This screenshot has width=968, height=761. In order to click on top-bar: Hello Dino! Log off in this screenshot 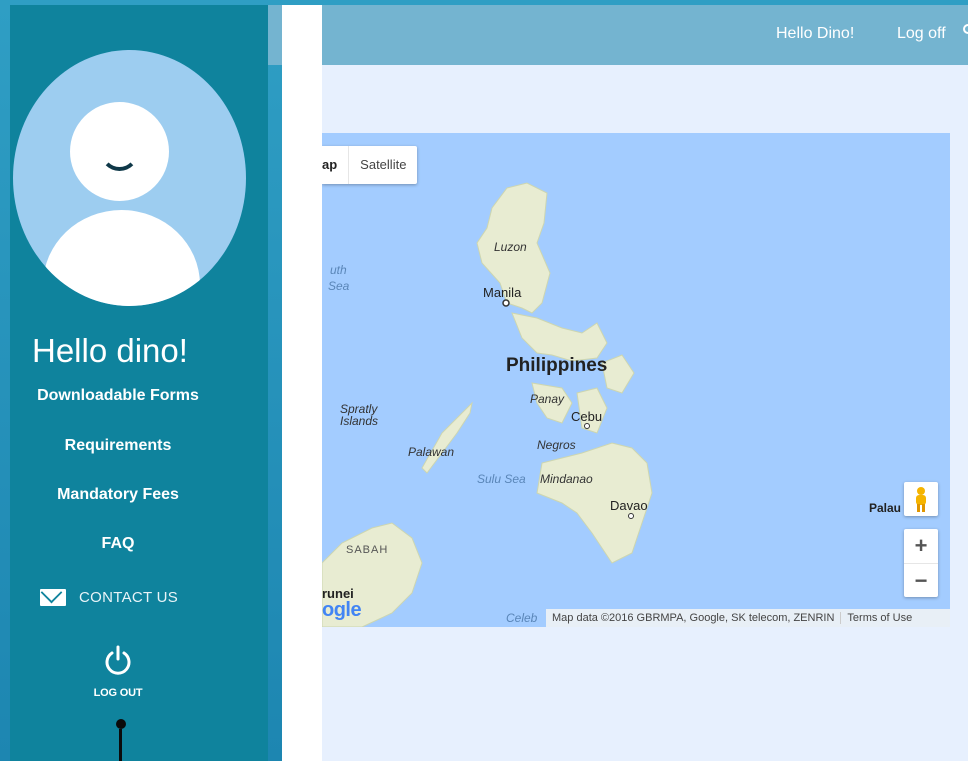, I will do `click(618, 35)`.